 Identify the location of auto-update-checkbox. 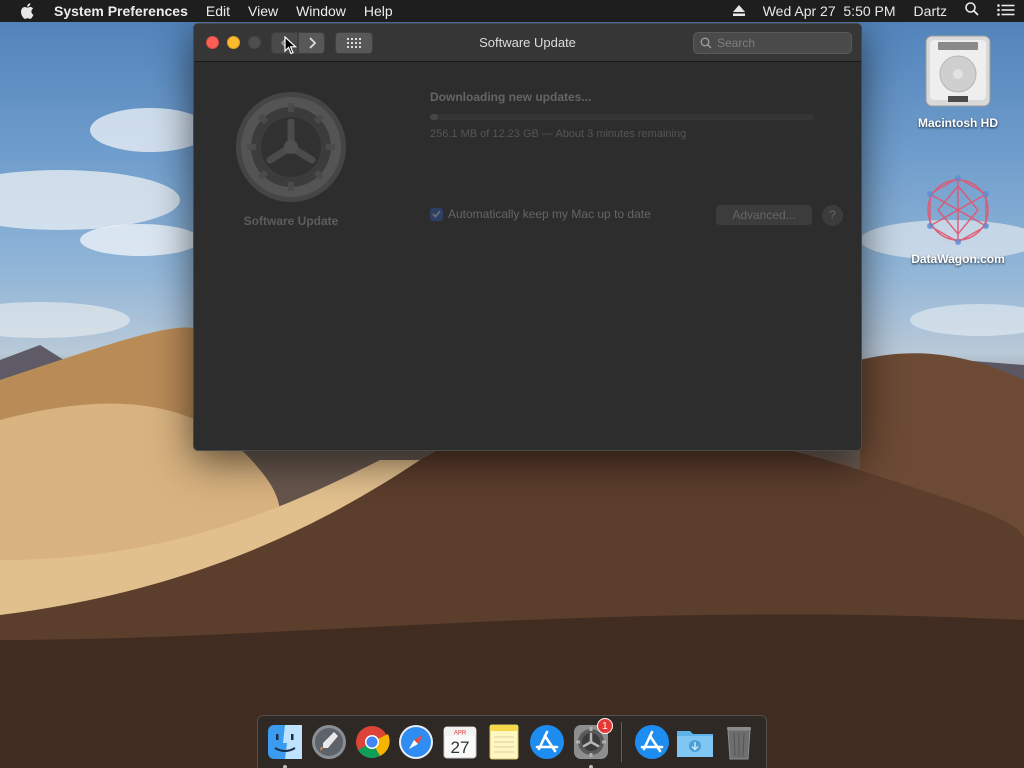
(436, 214).